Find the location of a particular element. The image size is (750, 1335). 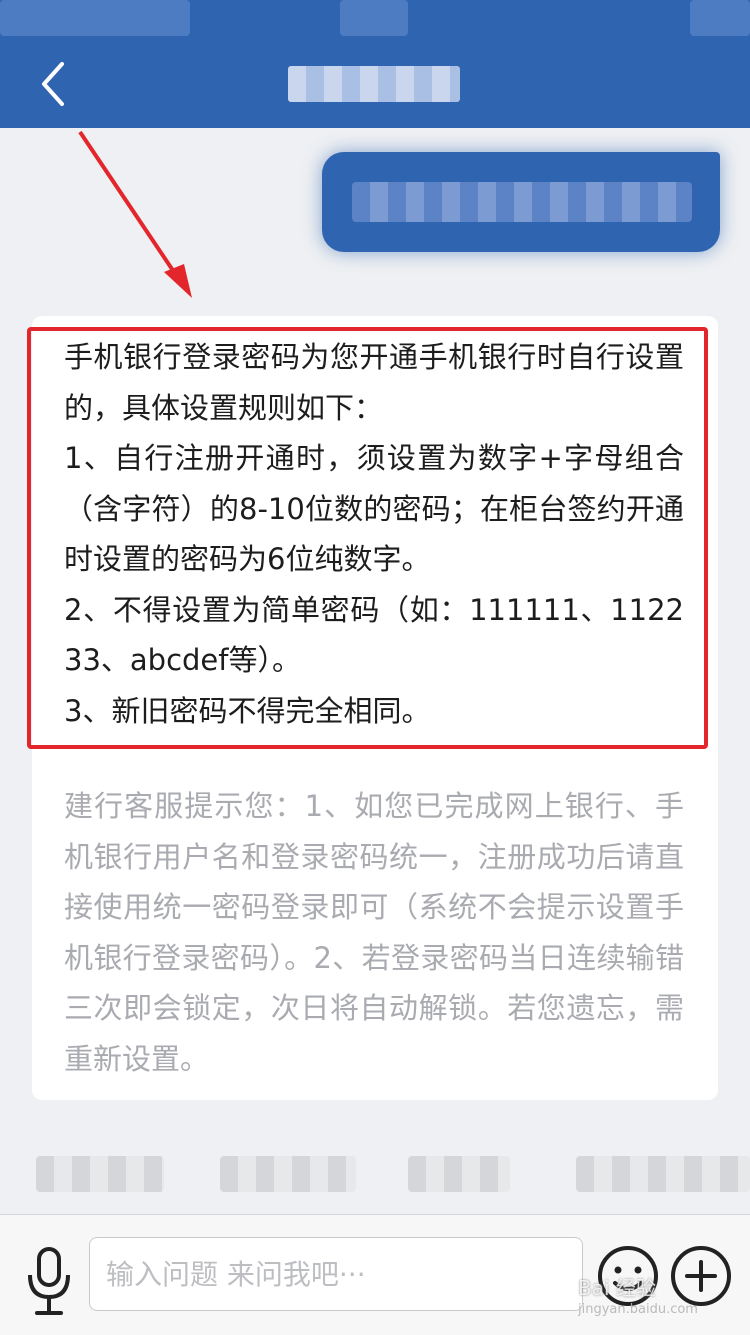

status-bar is located at coordinates (375, 20).